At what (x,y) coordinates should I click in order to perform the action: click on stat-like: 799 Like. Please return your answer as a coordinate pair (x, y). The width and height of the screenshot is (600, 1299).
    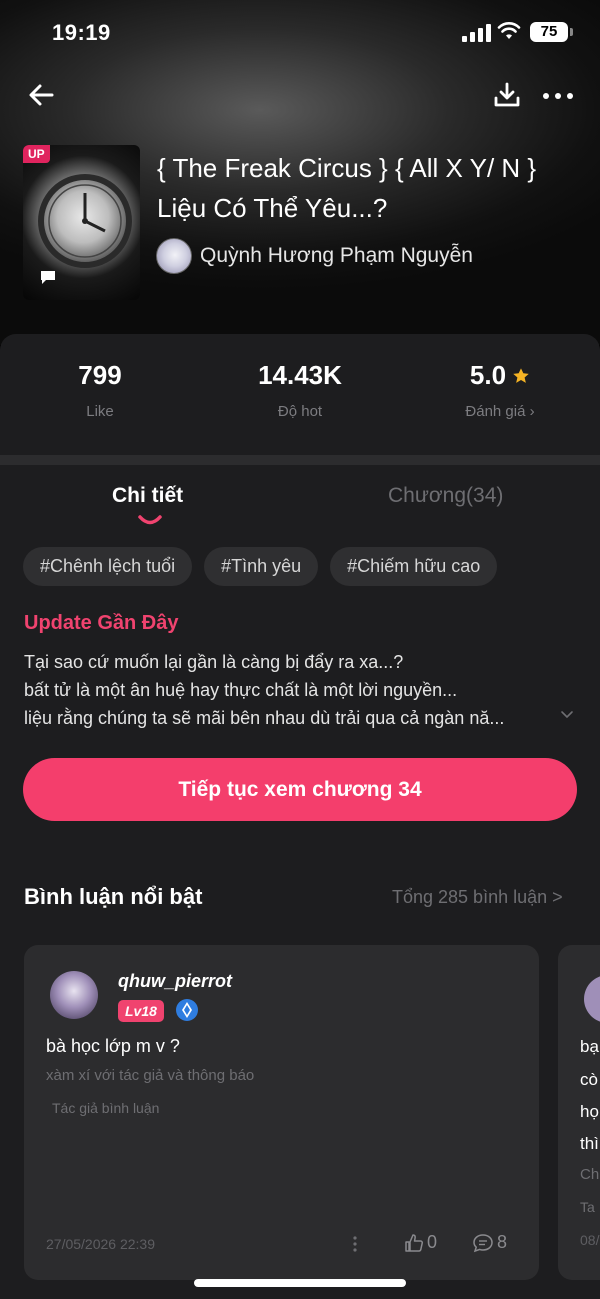
    Looking at the image, I should click on (100, 390).